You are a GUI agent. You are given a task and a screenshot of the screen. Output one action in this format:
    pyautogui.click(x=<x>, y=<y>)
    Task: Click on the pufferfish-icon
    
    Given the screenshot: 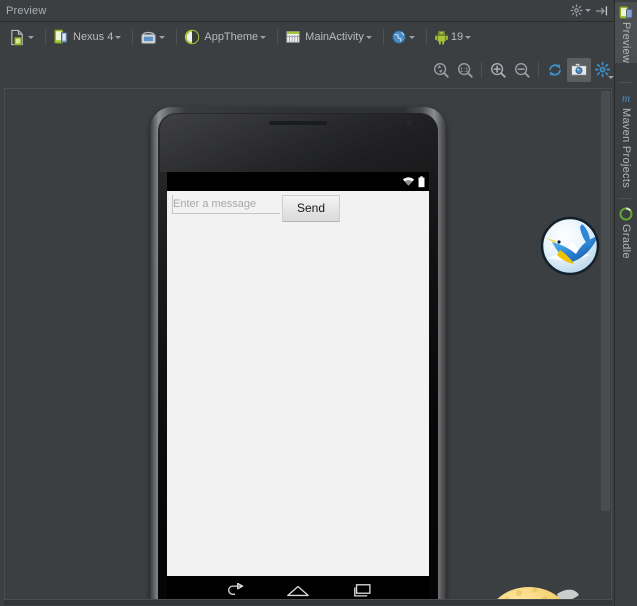 What is the action you would take?
    pyautogui.click(x=538, y=593)
    